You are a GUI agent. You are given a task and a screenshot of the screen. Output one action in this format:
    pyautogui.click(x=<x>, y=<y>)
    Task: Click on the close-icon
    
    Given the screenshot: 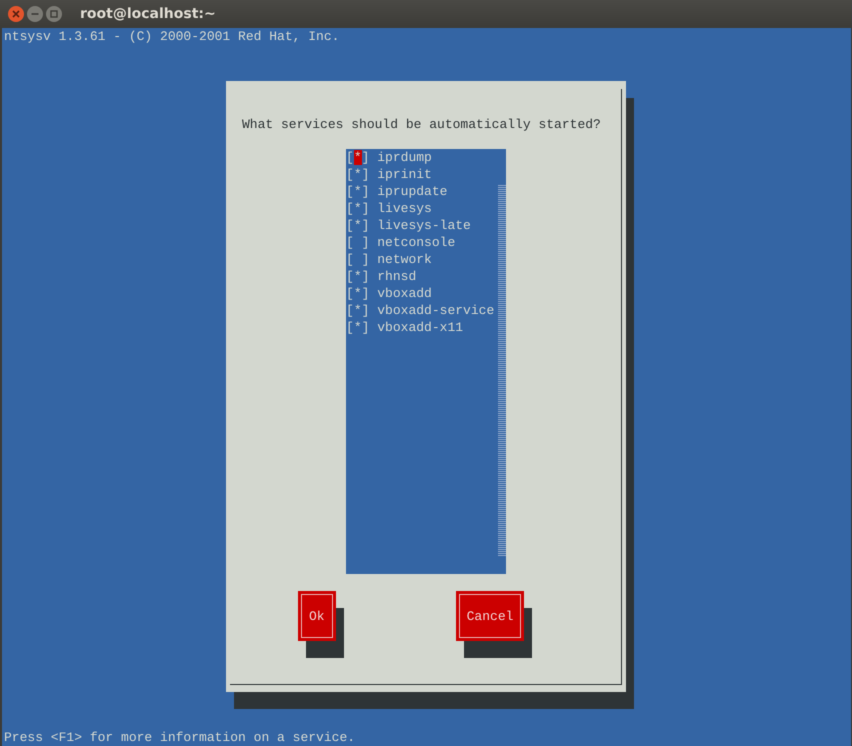 What is the action you would take?
    pyautogui.click(x=16, y=14)
    